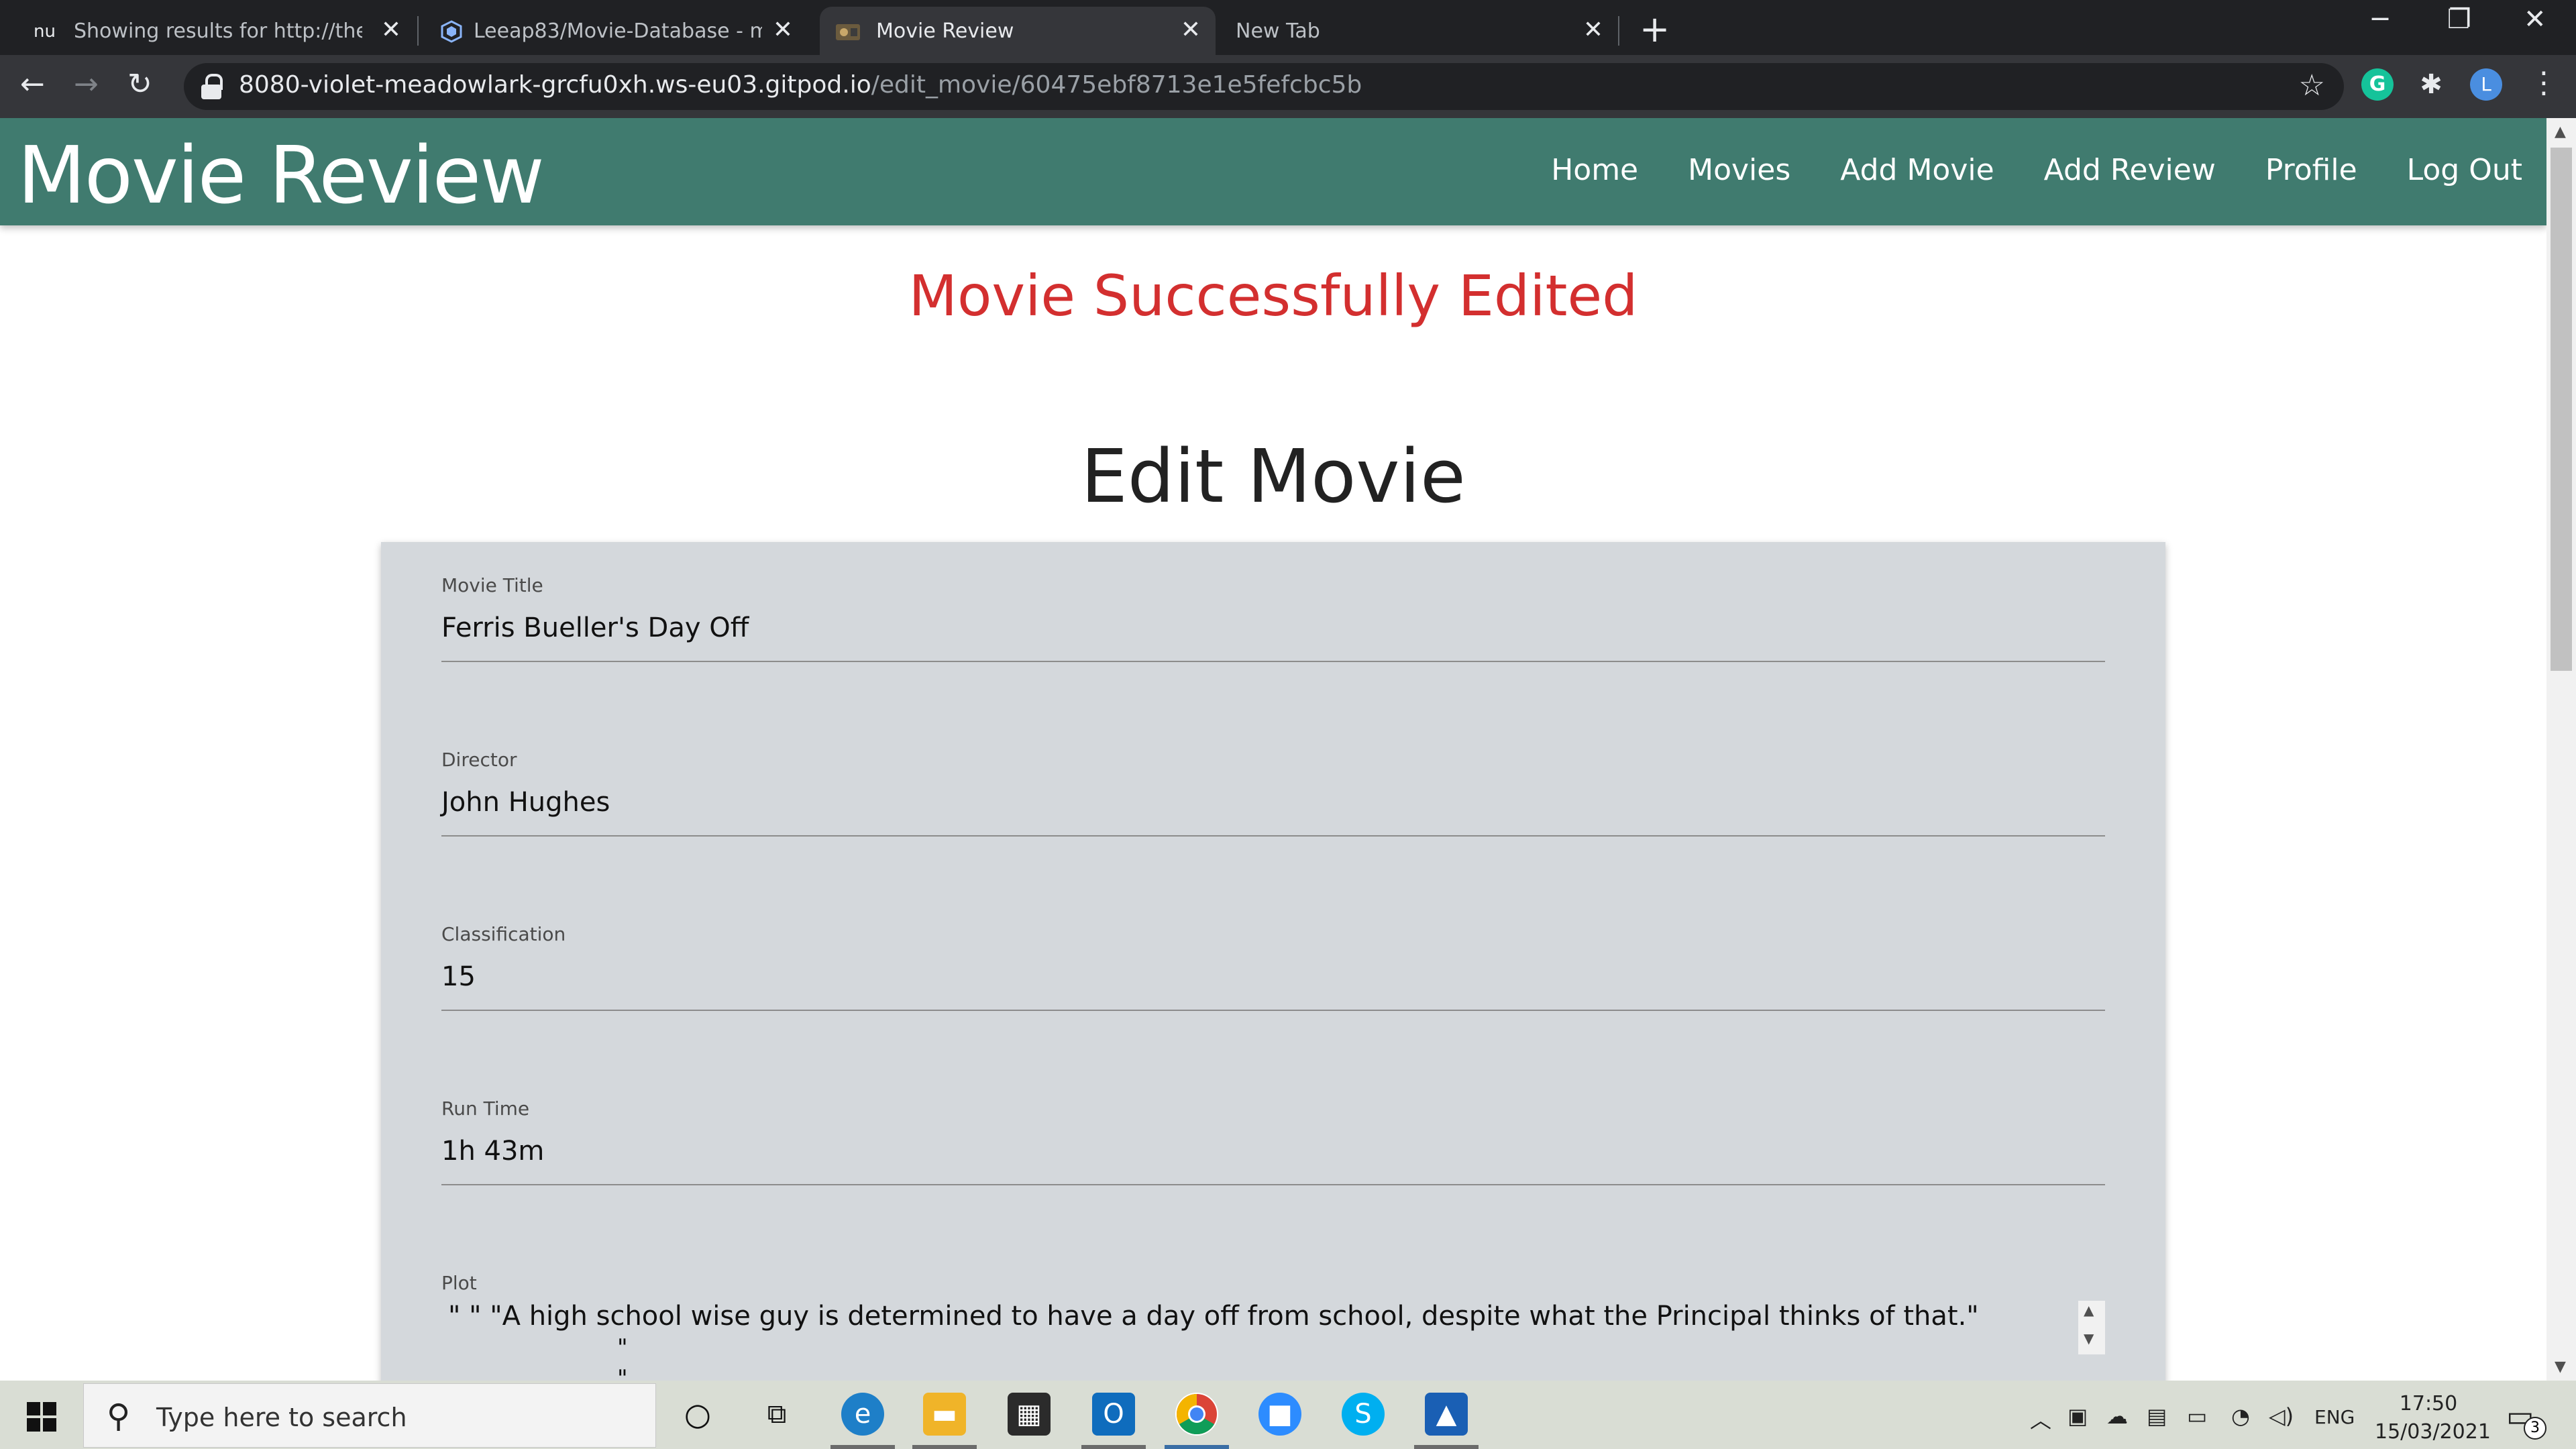  What do you see at coordinates (32, 84) in the screenshot?
I see `back-arrow-icon: ←` at bounding box center [32, 84].